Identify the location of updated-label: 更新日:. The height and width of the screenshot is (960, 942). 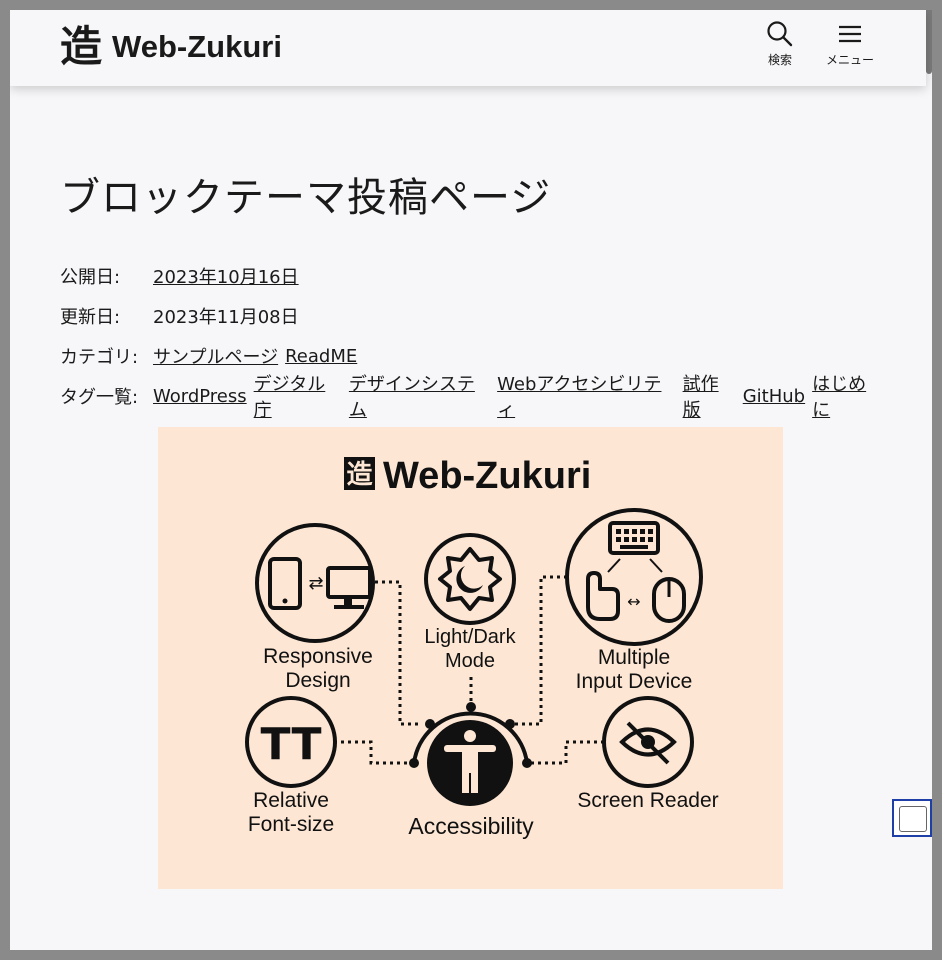
(90, 317).